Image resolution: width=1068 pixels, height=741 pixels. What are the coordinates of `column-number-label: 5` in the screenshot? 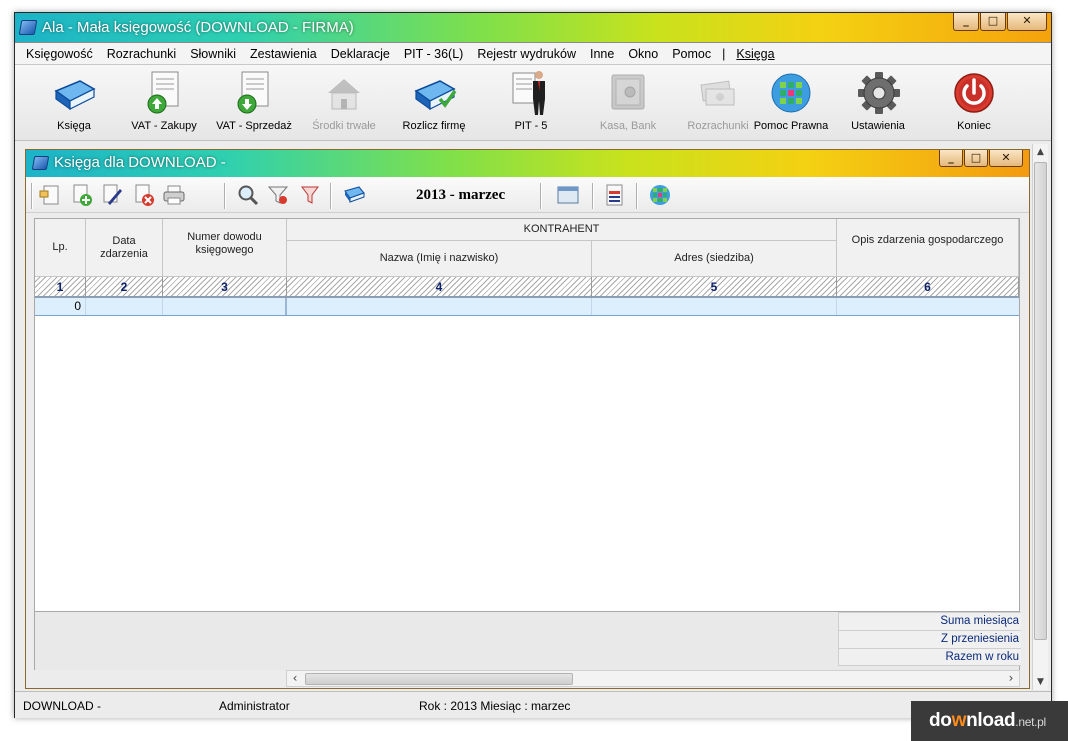 It's located at (714, 287).